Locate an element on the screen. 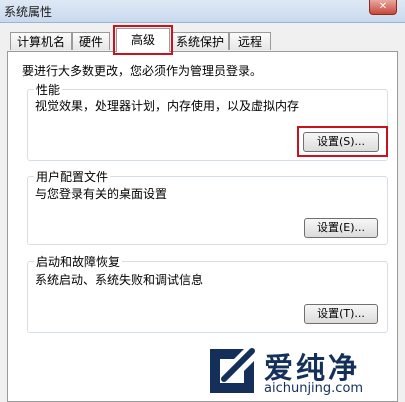 Image resolution: width=405 pixels, height=402 pixels. close-button: ✕ is located at coordinates (383, 7).